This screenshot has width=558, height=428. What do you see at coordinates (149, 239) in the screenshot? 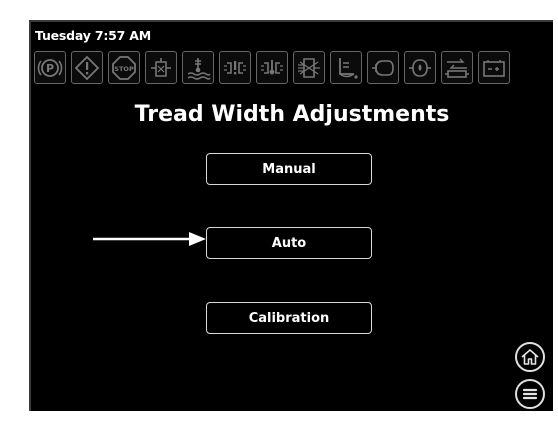
I see `callout-arrow` at bounding box center [149, 239].